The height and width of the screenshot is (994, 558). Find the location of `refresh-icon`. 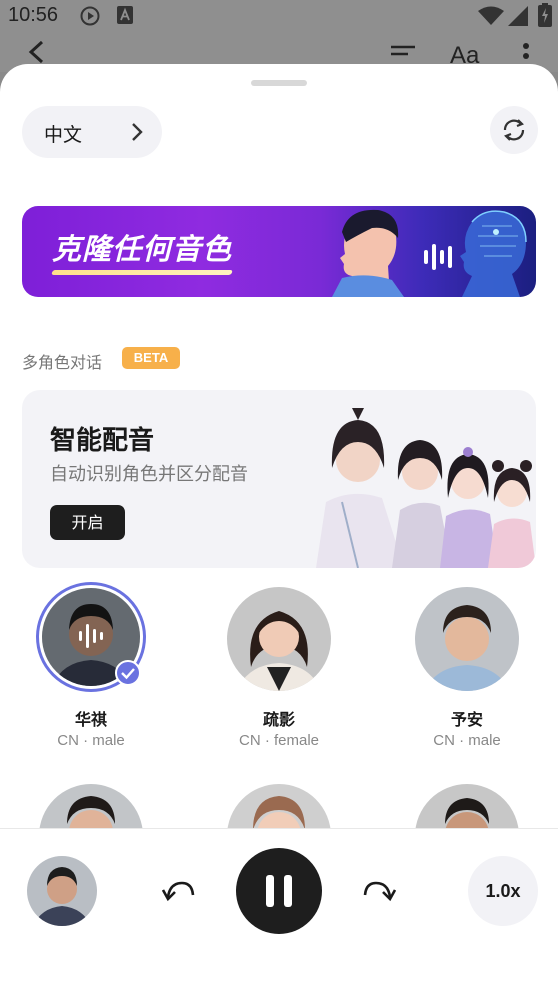

refresh-icon is located at coordinates (514, 130).